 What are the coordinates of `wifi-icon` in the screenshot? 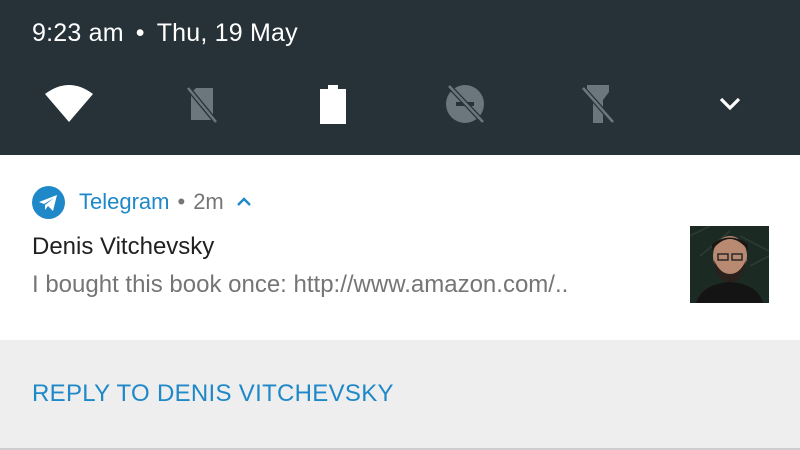 It's located at (69, 104).